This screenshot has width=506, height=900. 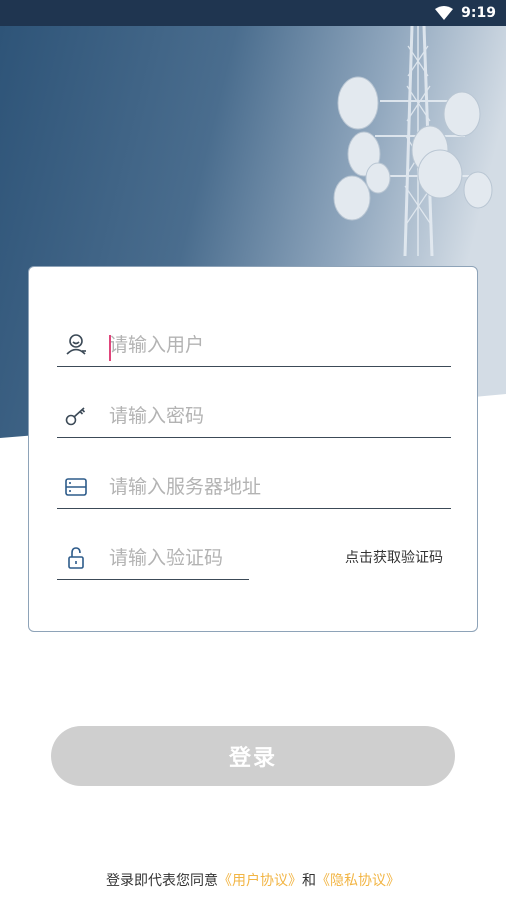 I want to click on text-cursor, so click(x=110, y=348).